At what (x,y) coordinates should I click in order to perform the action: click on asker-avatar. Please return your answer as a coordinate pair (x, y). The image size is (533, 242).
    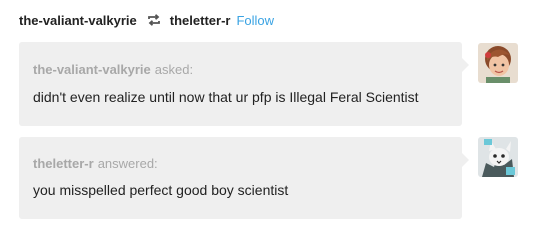
    Looking at the image, I should click on (498, 63).